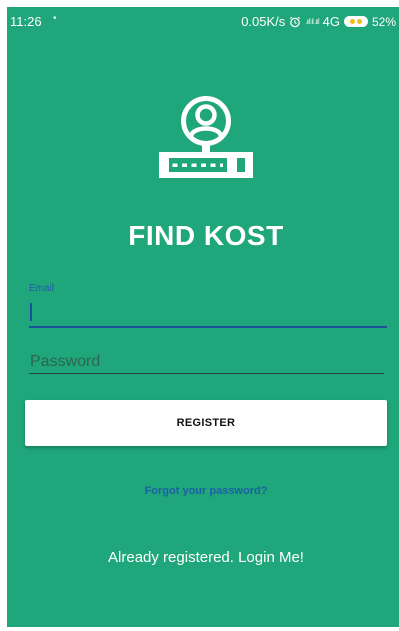  What do you see at coordinates (26, 21) in the screenshot?
I see `status-time: 11:26` at bounding box center [26, 21].